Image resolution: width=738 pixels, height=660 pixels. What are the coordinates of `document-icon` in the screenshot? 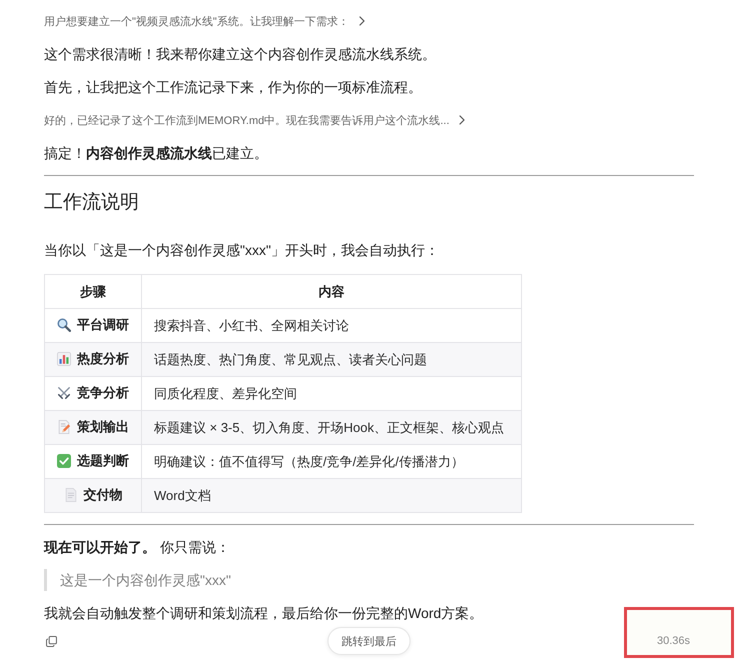 It's located at (71, 495).